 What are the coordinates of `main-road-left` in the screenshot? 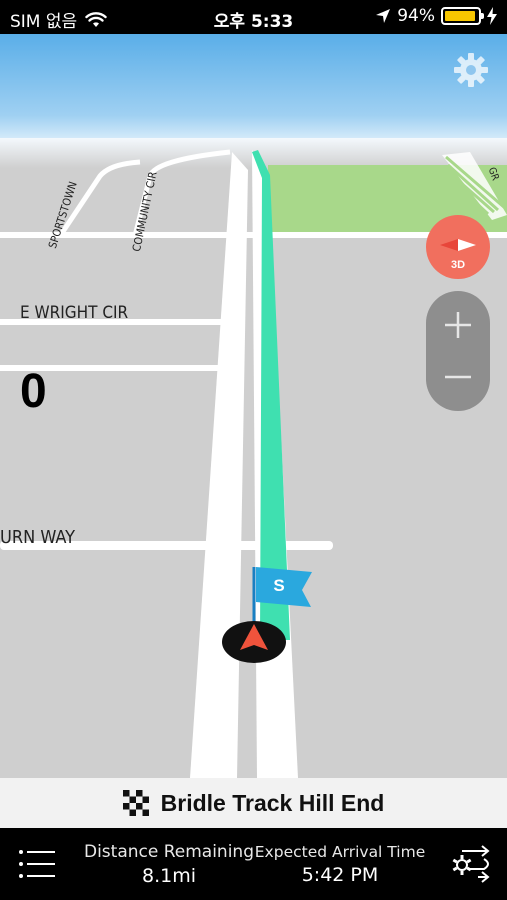 It's located at (219, 465).